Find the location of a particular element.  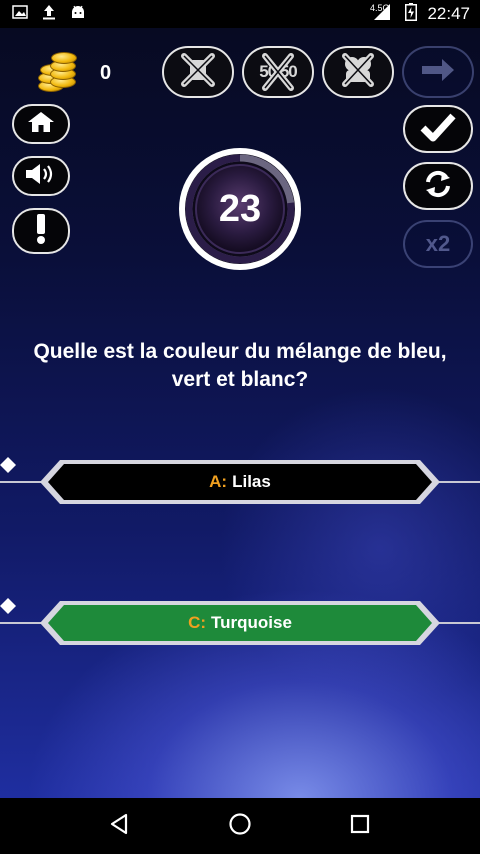

fifty-fifty-crossed-icon: 50 50 is located at coordinates (278, 72).